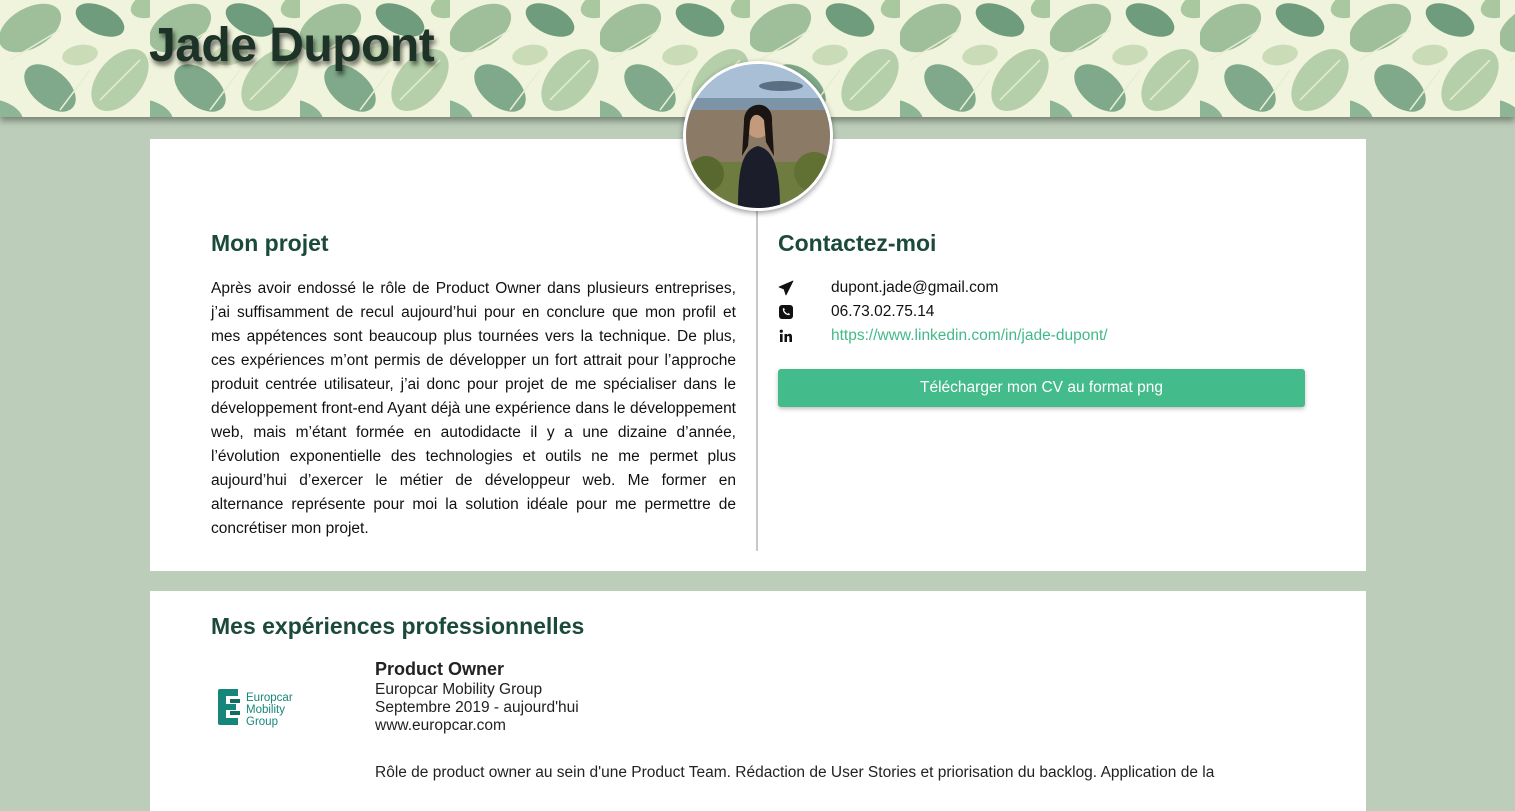  Describe the element at coordinates (459, 689) in the screenshot. I see `job-company: Europcar Mobility Group` at that location.